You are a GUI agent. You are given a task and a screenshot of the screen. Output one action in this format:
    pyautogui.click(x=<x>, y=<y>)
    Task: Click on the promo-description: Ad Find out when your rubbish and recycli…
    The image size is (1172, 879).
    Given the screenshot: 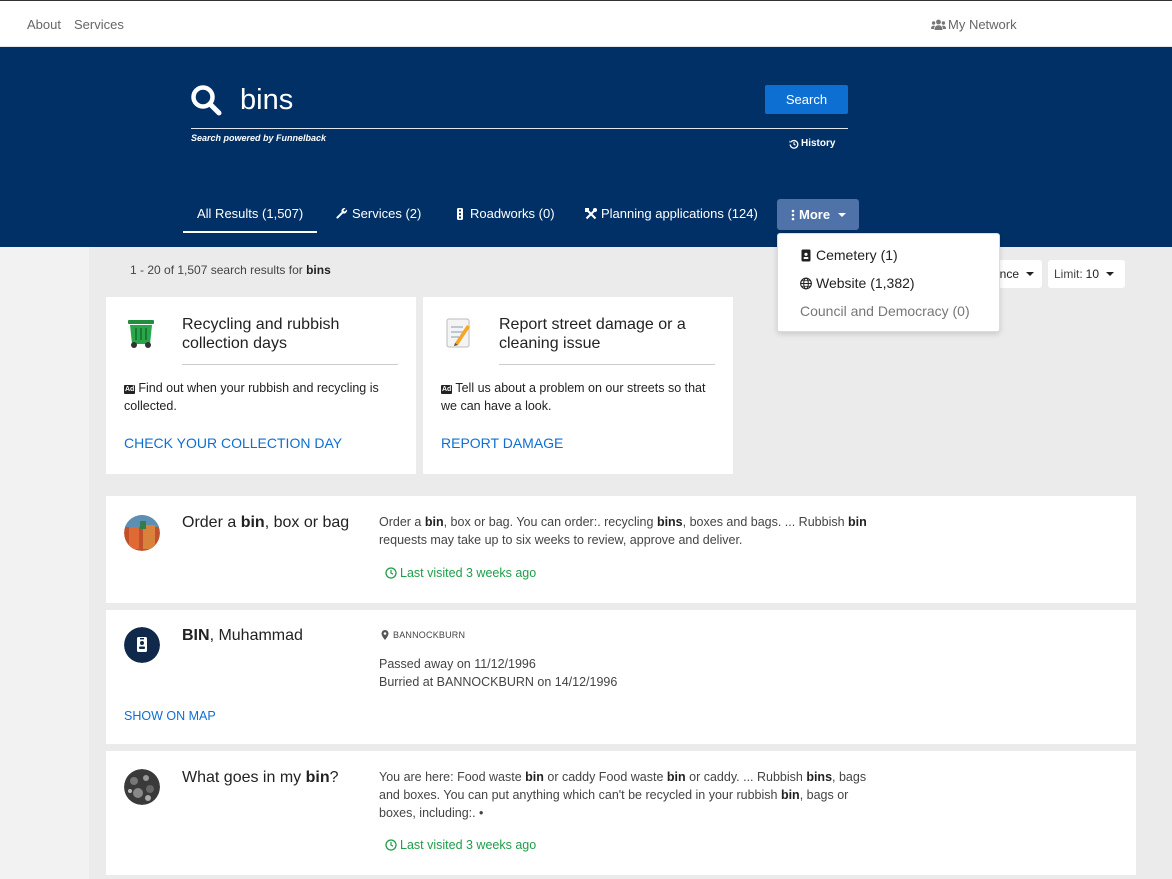 What is the action you would take?
    pyautogui.click(x=264, y=397)
    